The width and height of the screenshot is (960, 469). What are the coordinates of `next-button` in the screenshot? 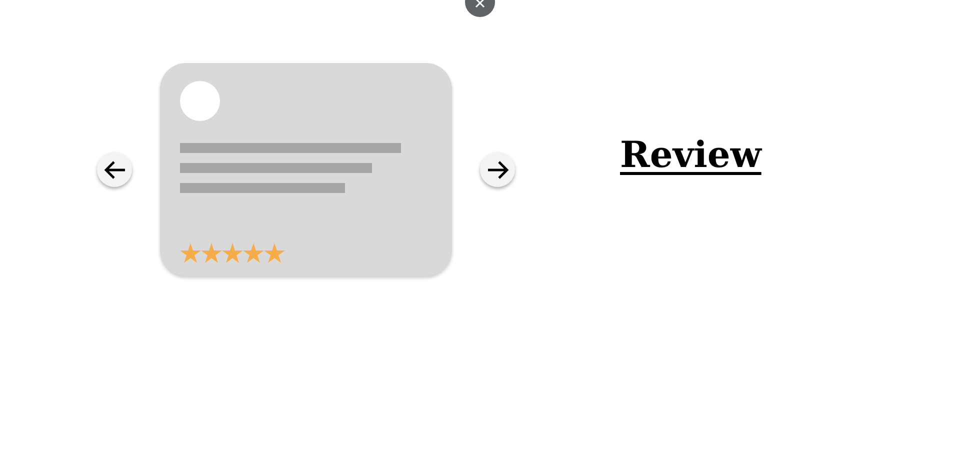 It's located at (497, 169).